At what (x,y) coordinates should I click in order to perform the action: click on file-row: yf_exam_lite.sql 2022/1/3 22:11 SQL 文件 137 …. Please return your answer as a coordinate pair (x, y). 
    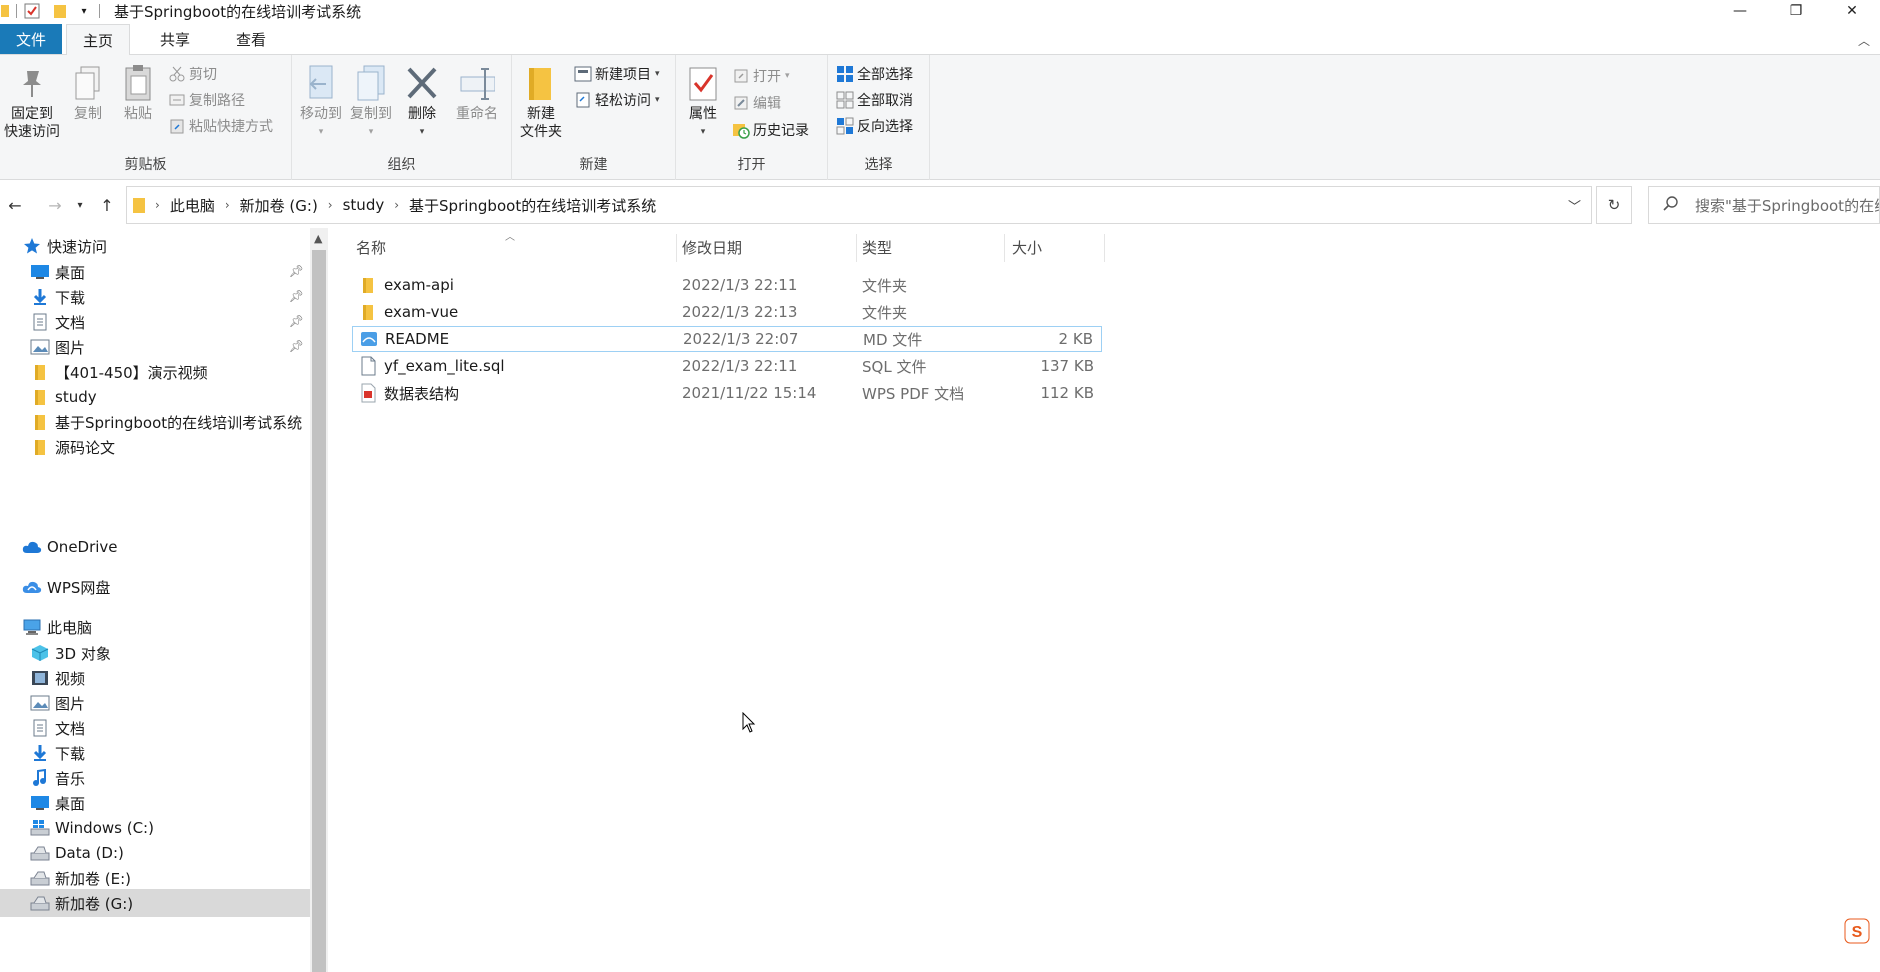
    Looking at the image, I should click on (727, 366).